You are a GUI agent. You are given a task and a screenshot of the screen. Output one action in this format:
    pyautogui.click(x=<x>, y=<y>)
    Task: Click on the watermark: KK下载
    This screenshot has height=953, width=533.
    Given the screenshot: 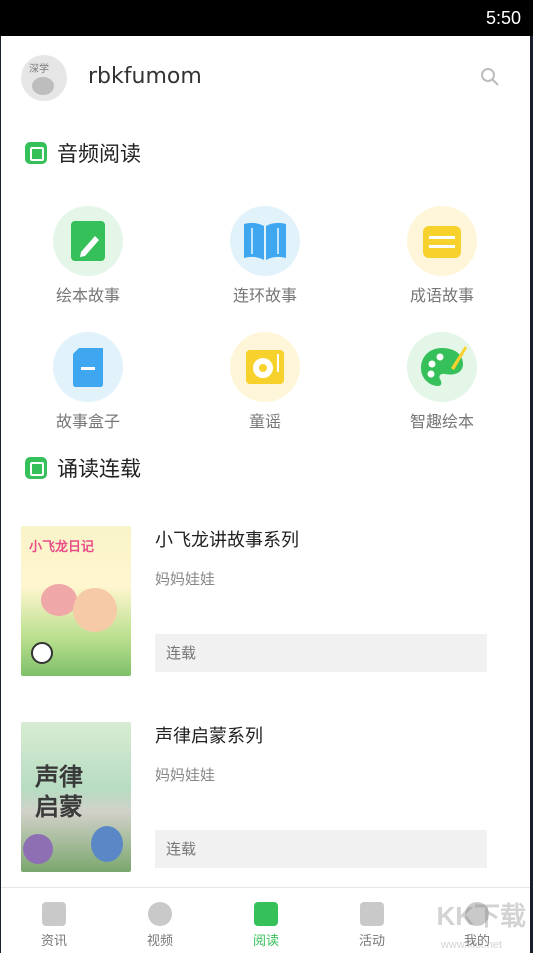 What is the action you would take?
    pyautogui.click(x=481, y=916)
    